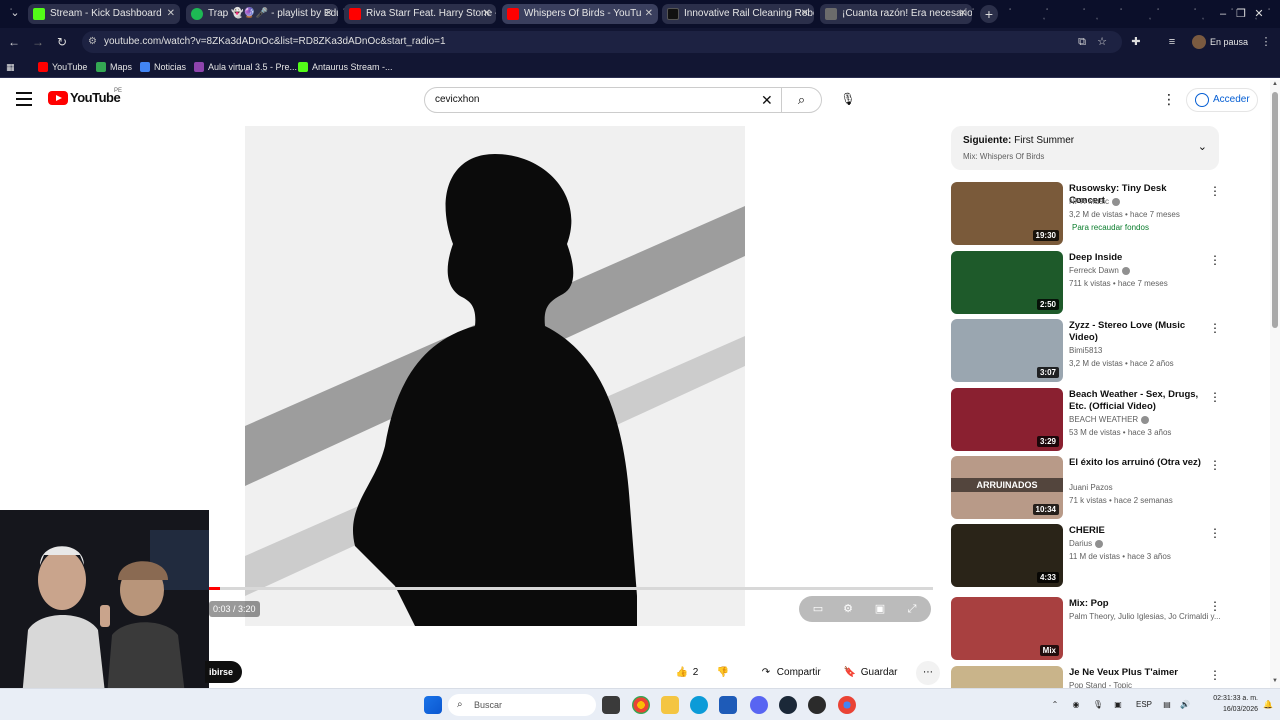  Describe the element at coordinates (759, 705) in the screenshot. I see `discord-icon` at that location.